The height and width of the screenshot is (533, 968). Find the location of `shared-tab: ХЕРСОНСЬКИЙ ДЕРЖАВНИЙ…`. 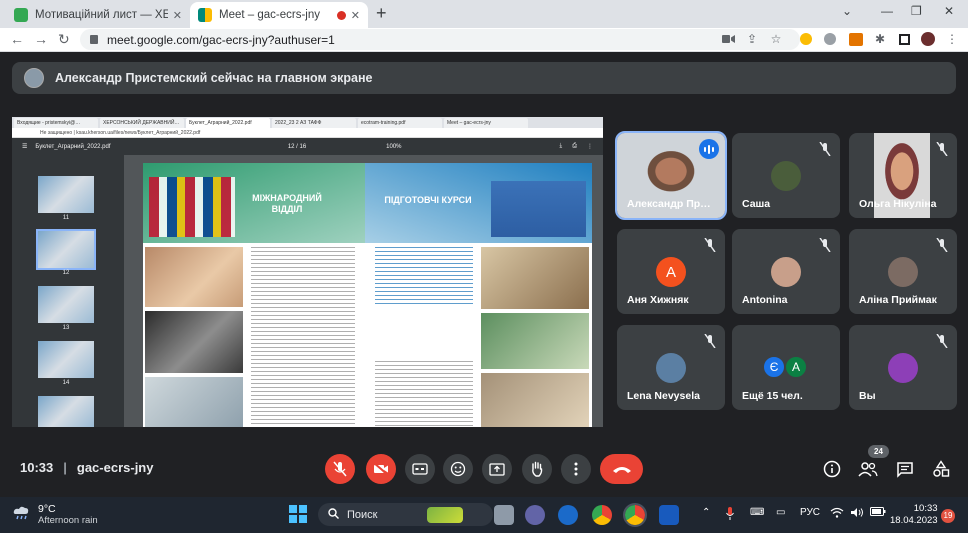

shared-tab: ХЕРСОНСЬКИЙ ДЕРЖАВНИЙ… is located at coordinates (142, 123).